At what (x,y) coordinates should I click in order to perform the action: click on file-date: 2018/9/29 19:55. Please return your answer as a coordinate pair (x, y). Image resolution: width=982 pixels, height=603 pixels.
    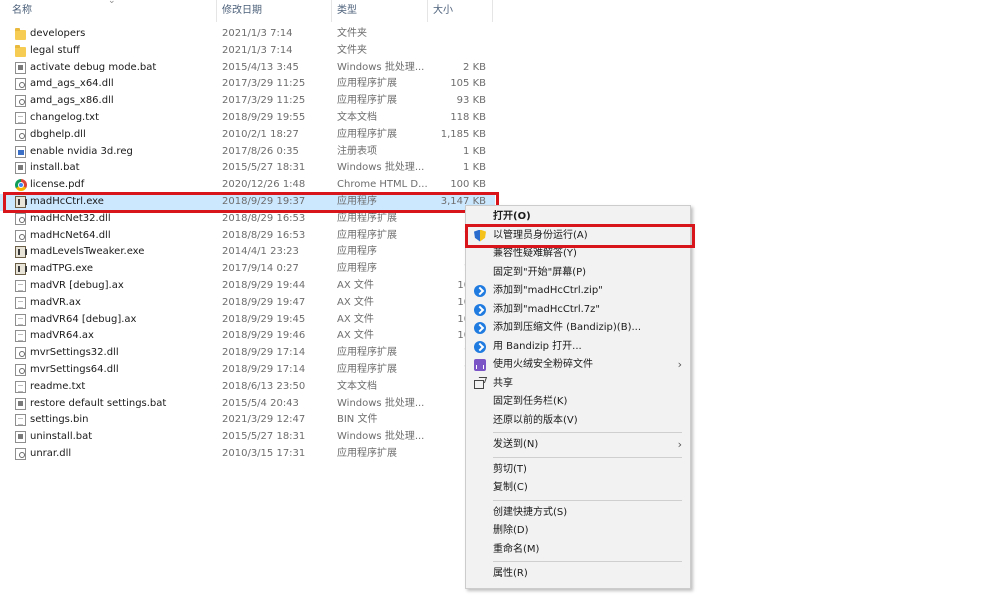
    Looking at the image, I should click on (264, 117).